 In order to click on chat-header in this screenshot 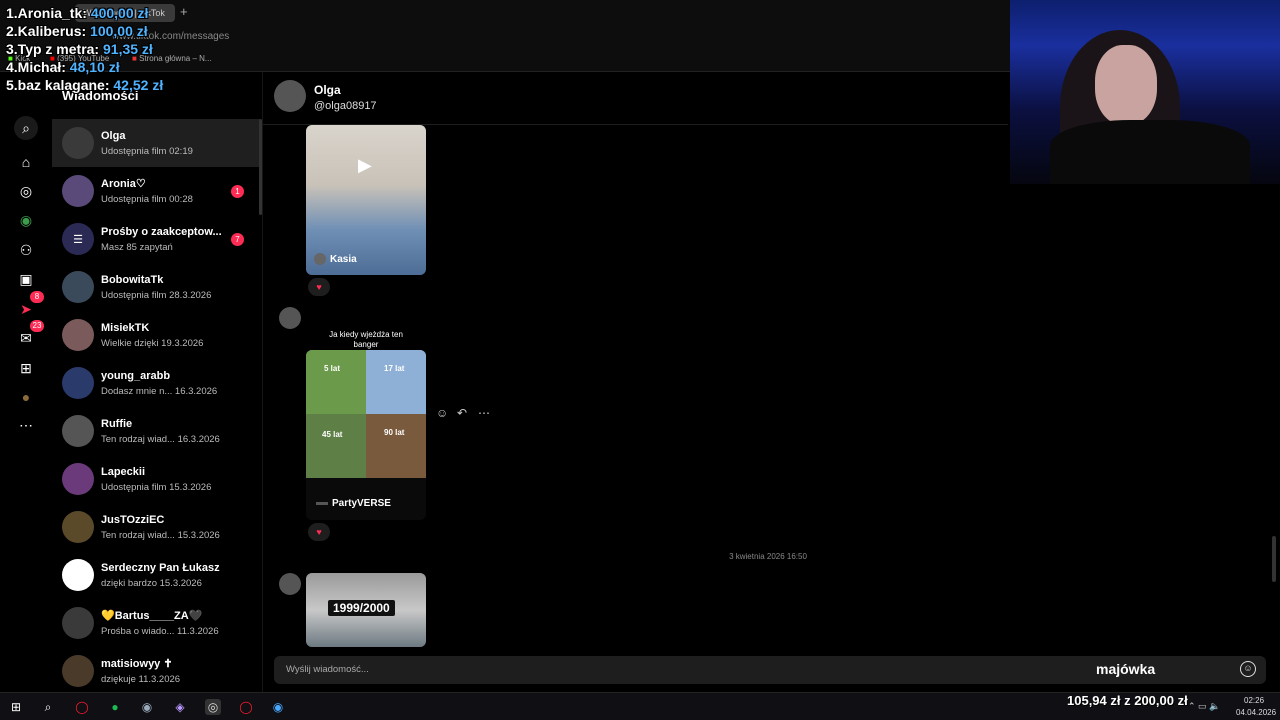, I will do `click(635, 98)`.